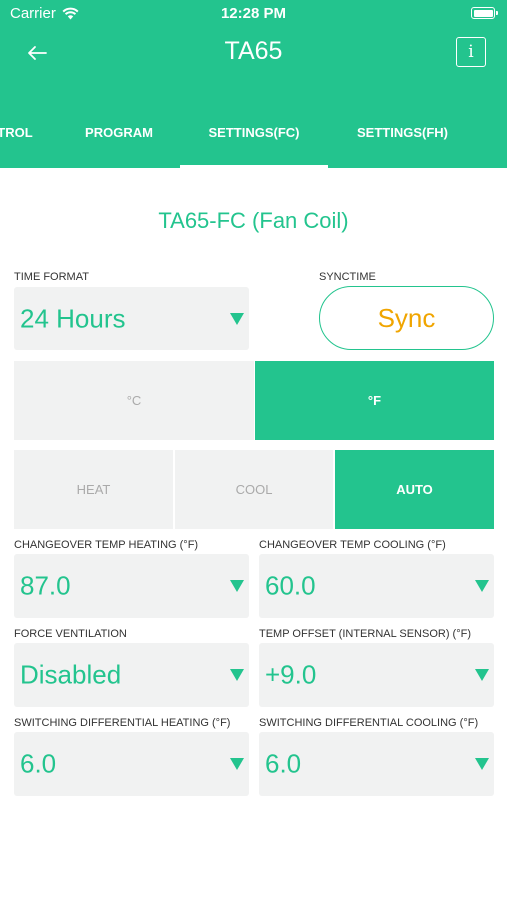 This screenshot has width=507, height=900. Describe the element at coordinates (376, 764) in the screenshot. I see `switch-diff-cooling-dropdown: 6.0` at that location.